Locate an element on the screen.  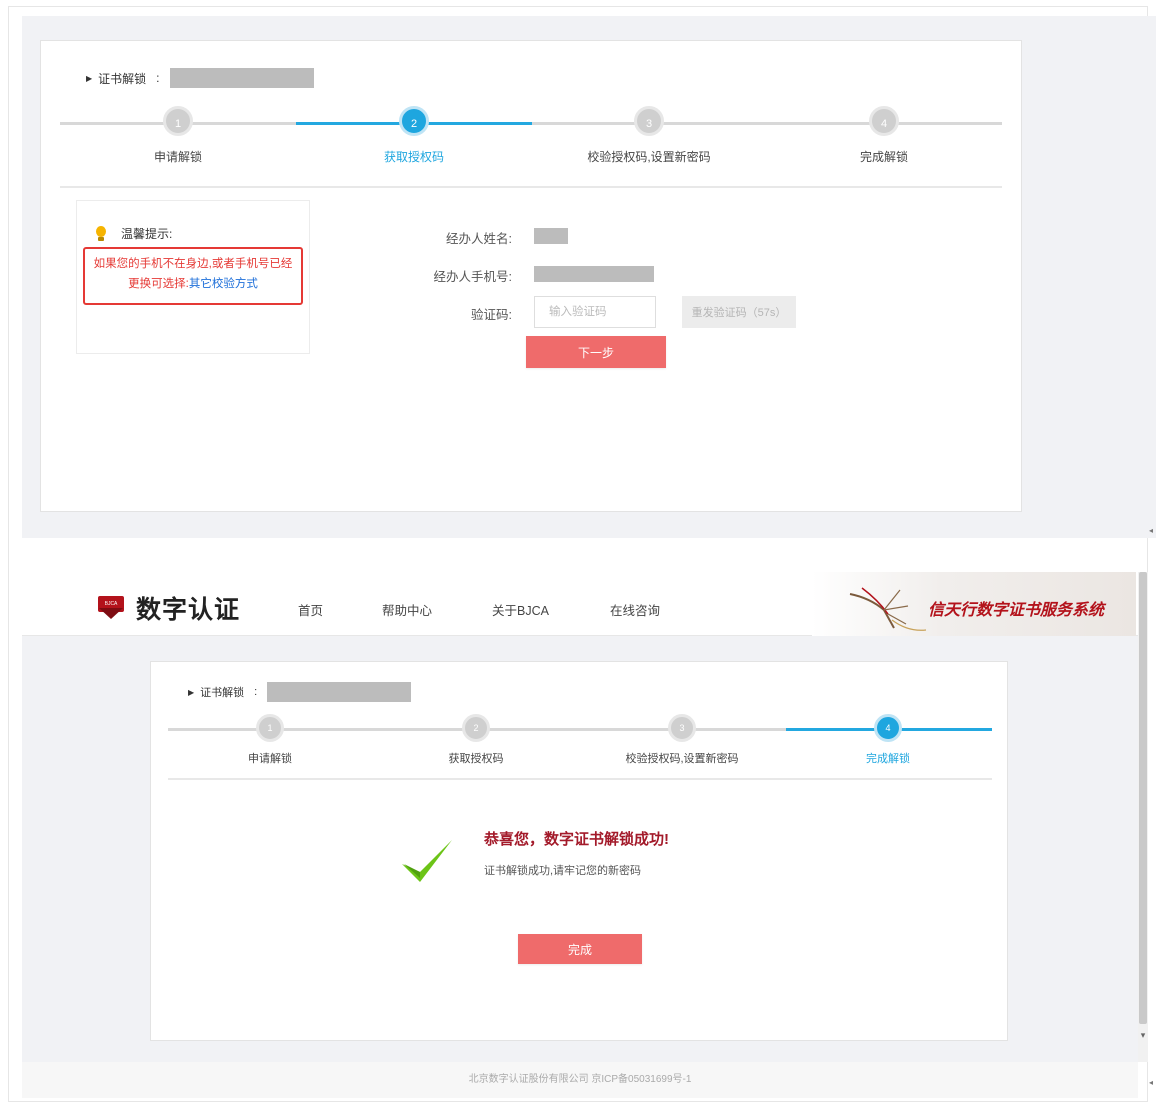
tip-box: 温馨提示: 如果您的手机不在身边,或者手机号已经更换可选择:其它校验方式 is located at coordinates (193, 277).